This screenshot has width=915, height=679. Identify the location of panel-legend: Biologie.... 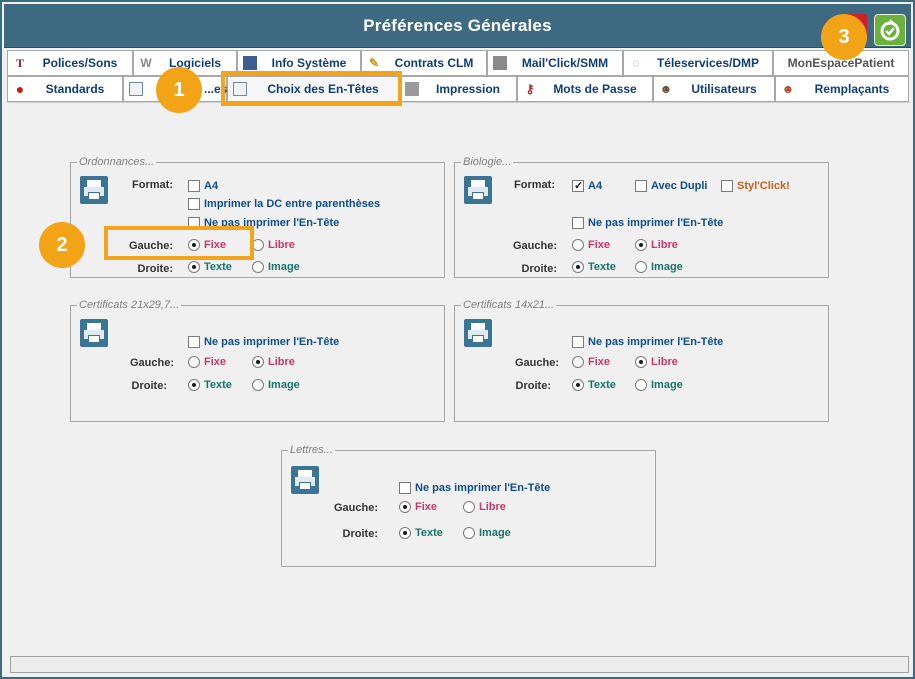
(487, 162).